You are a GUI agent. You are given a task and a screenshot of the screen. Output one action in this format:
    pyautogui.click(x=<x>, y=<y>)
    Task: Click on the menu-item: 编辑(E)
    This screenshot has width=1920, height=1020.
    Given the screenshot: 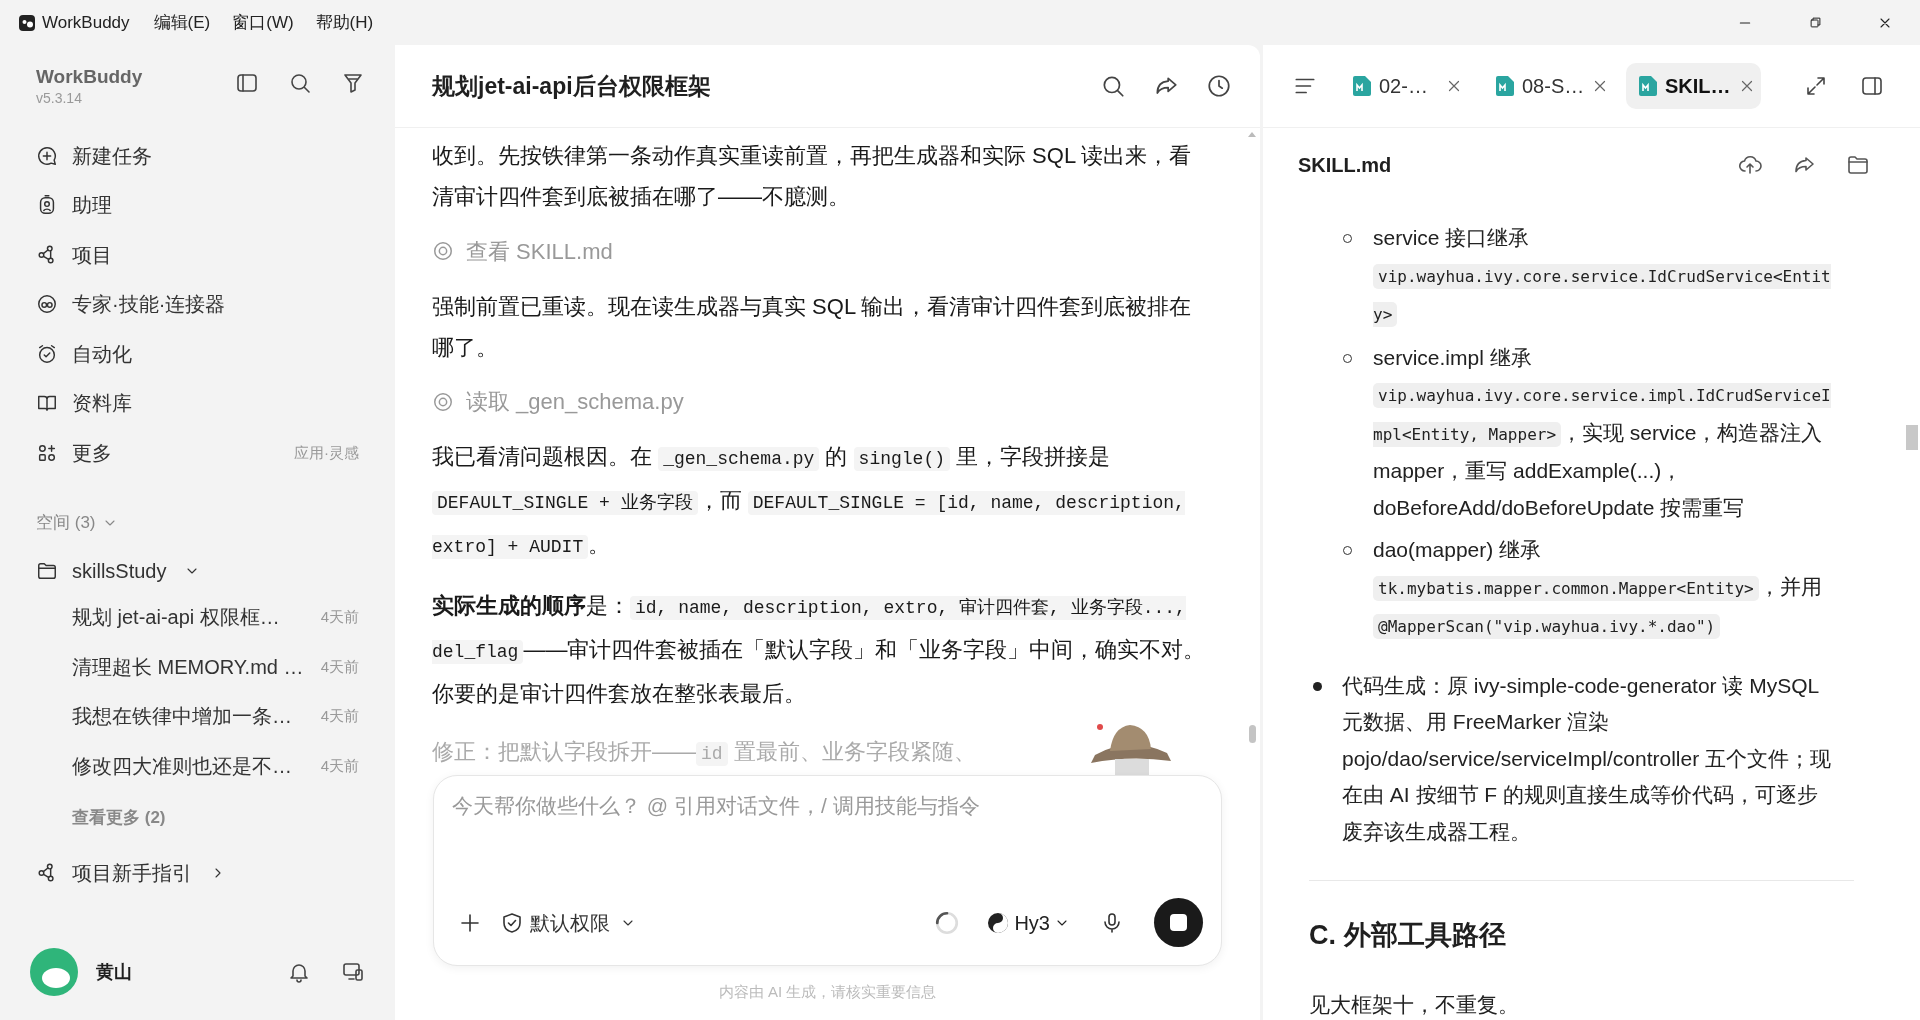 What is the action you would take?
    pyautogui.click(x=182, y=22)
    